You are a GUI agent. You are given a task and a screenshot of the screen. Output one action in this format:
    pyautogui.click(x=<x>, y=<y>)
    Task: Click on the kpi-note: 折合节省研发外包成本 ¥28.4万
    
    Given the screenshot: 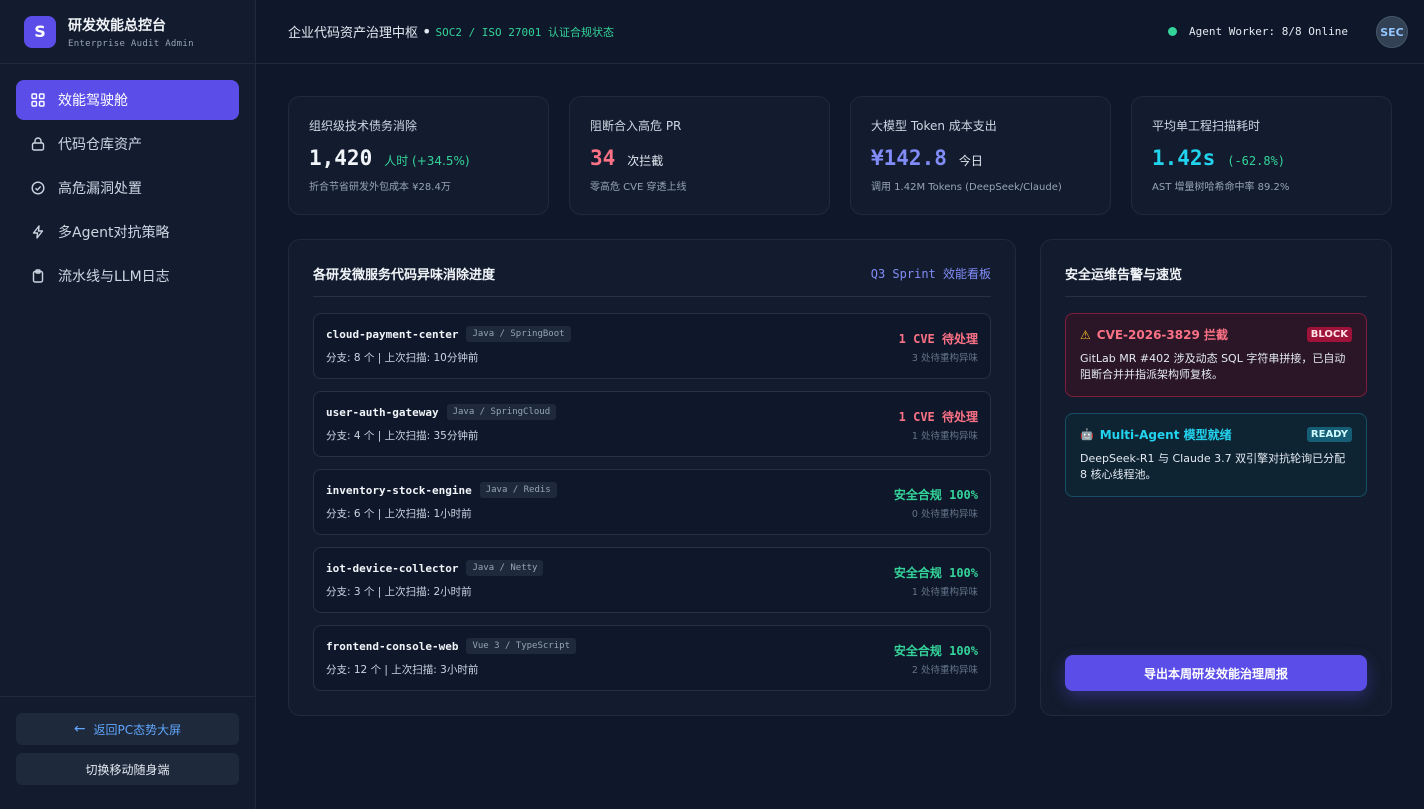 What is the action you would take?
    pyautogui.click(x=380, y=187)
    